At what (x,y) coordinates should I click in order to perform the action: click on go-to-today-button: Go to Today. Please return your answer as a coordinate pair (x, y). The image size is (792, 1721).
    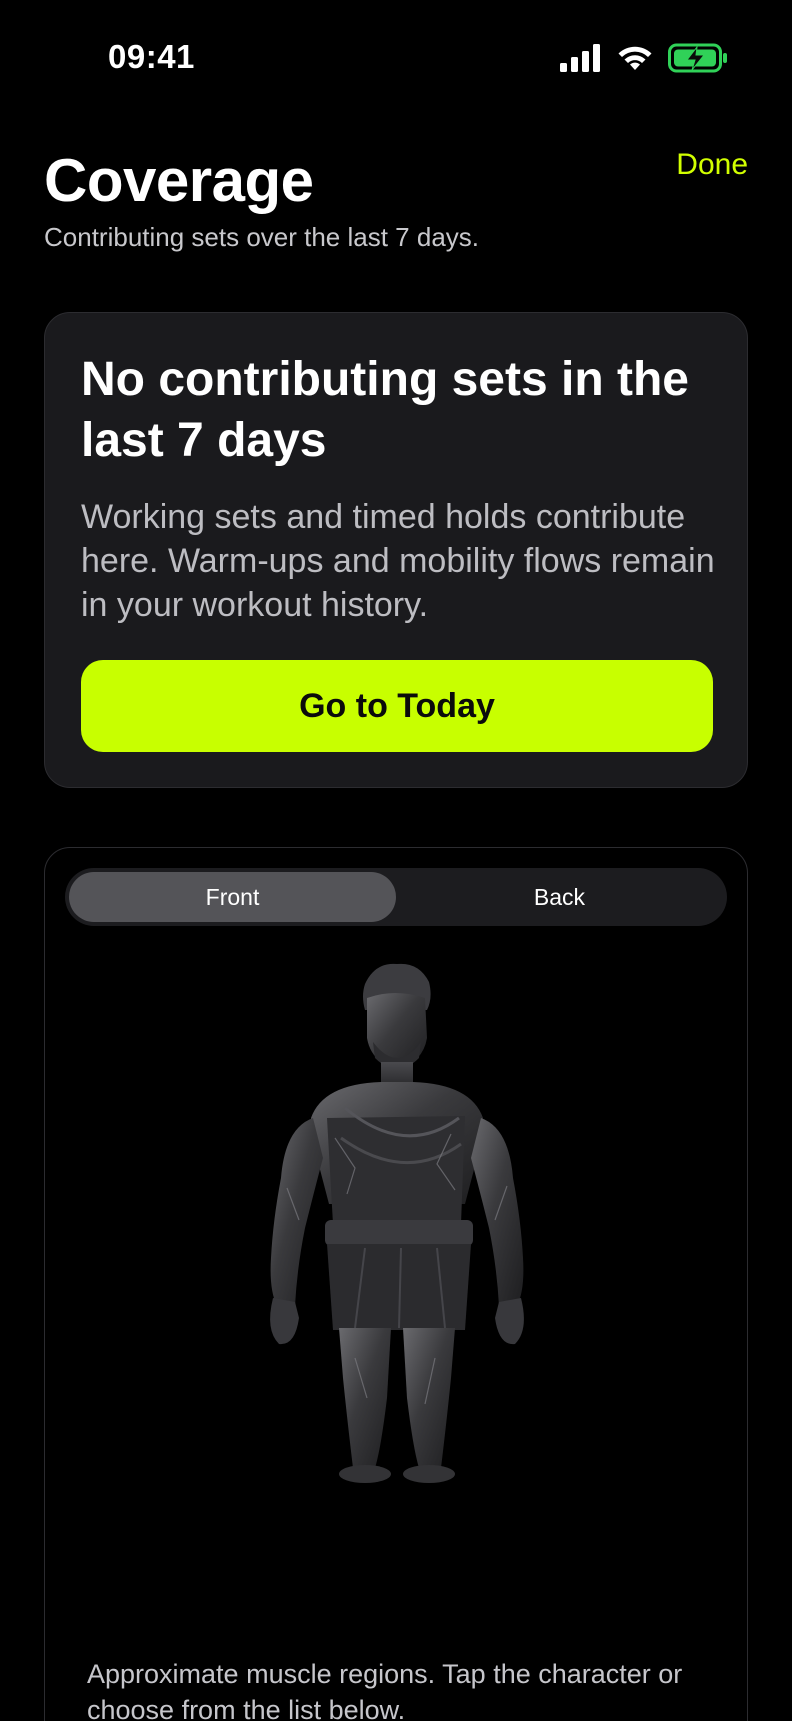
    Looking at the image, I should click on (397, 706).